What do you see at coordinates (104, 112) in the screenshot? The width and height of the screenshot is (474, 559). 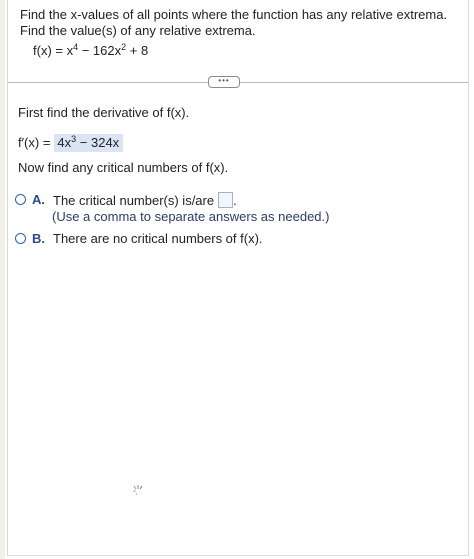 I see `step-derivative-text: First find the derivative of f(x).` at bounding box center [104, 112].